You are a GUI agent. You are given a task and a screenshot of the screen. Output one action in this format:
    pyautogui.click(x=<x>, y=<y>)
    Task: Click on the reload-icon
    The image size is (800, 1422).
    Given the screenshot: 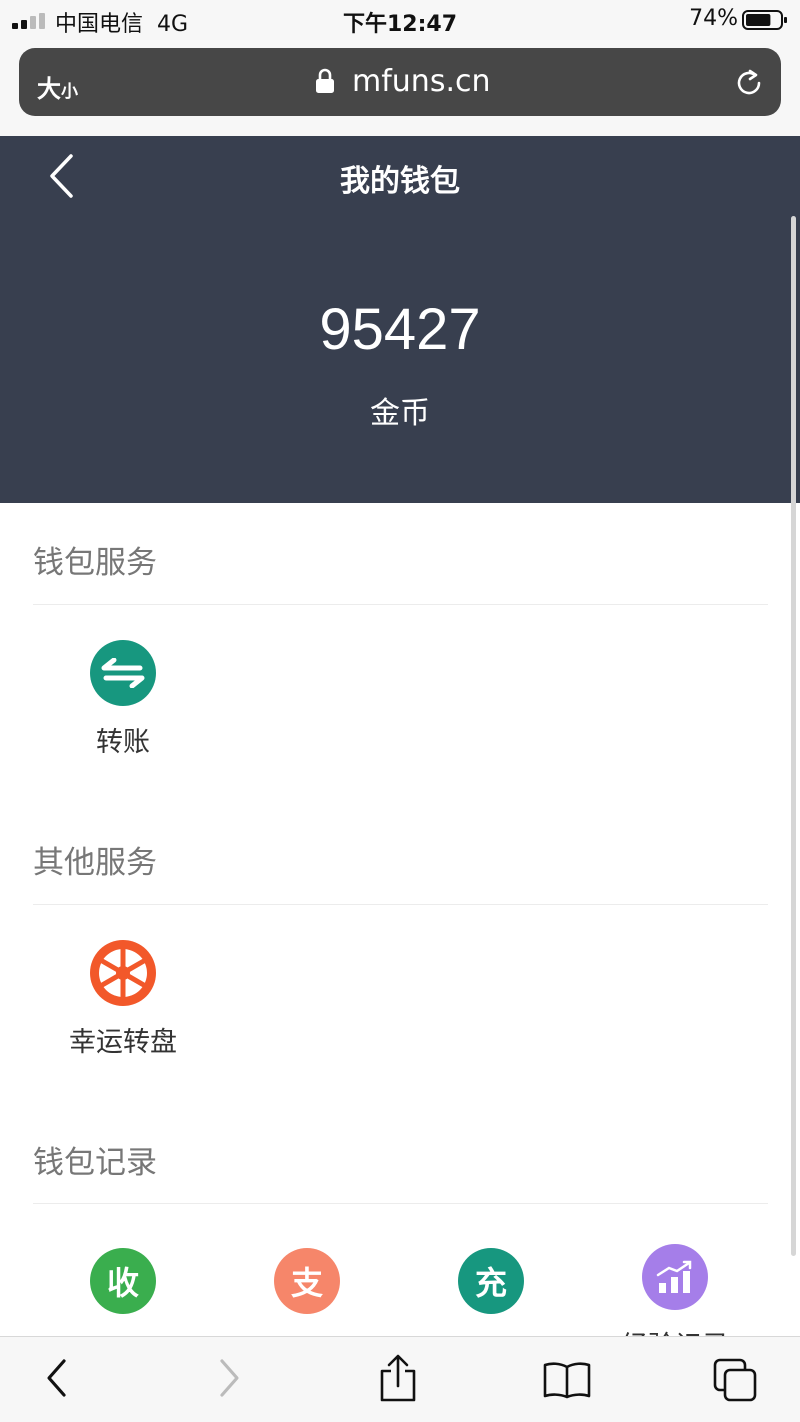 What is the action you would take?
    pyautogui.click(x=749, y=83)
    